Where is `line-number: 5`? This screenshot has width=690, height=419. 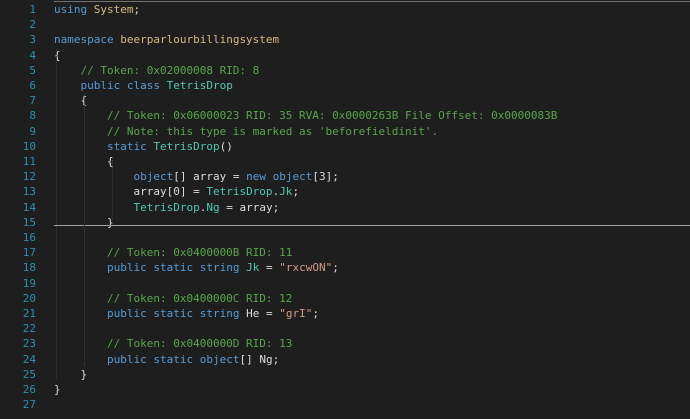 line-number: 5 is located at coordinates (32, 70).